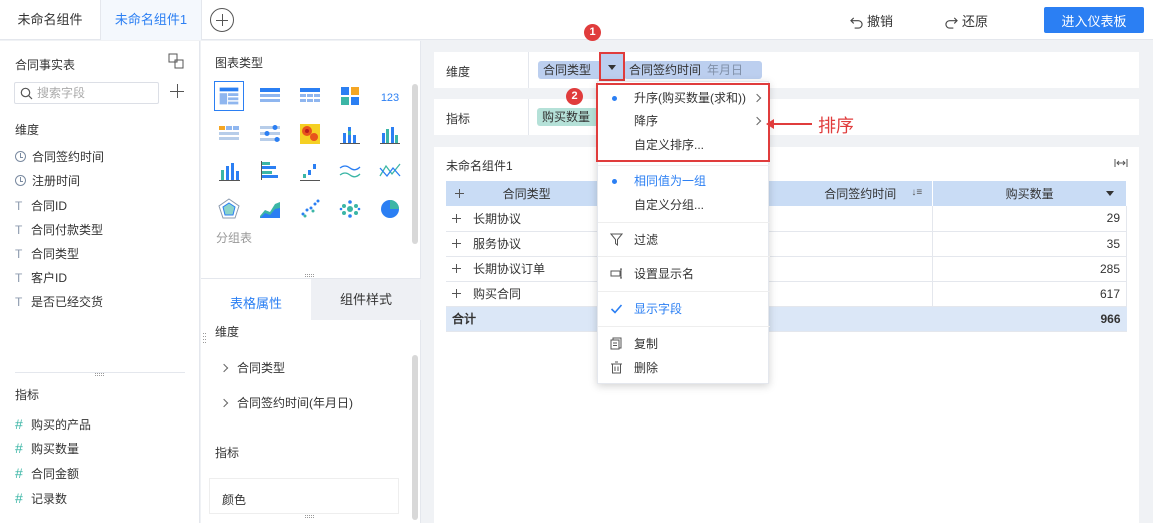 This screenshot has height=523, width=1153. I want to click on search-icon, so click(26, 93).